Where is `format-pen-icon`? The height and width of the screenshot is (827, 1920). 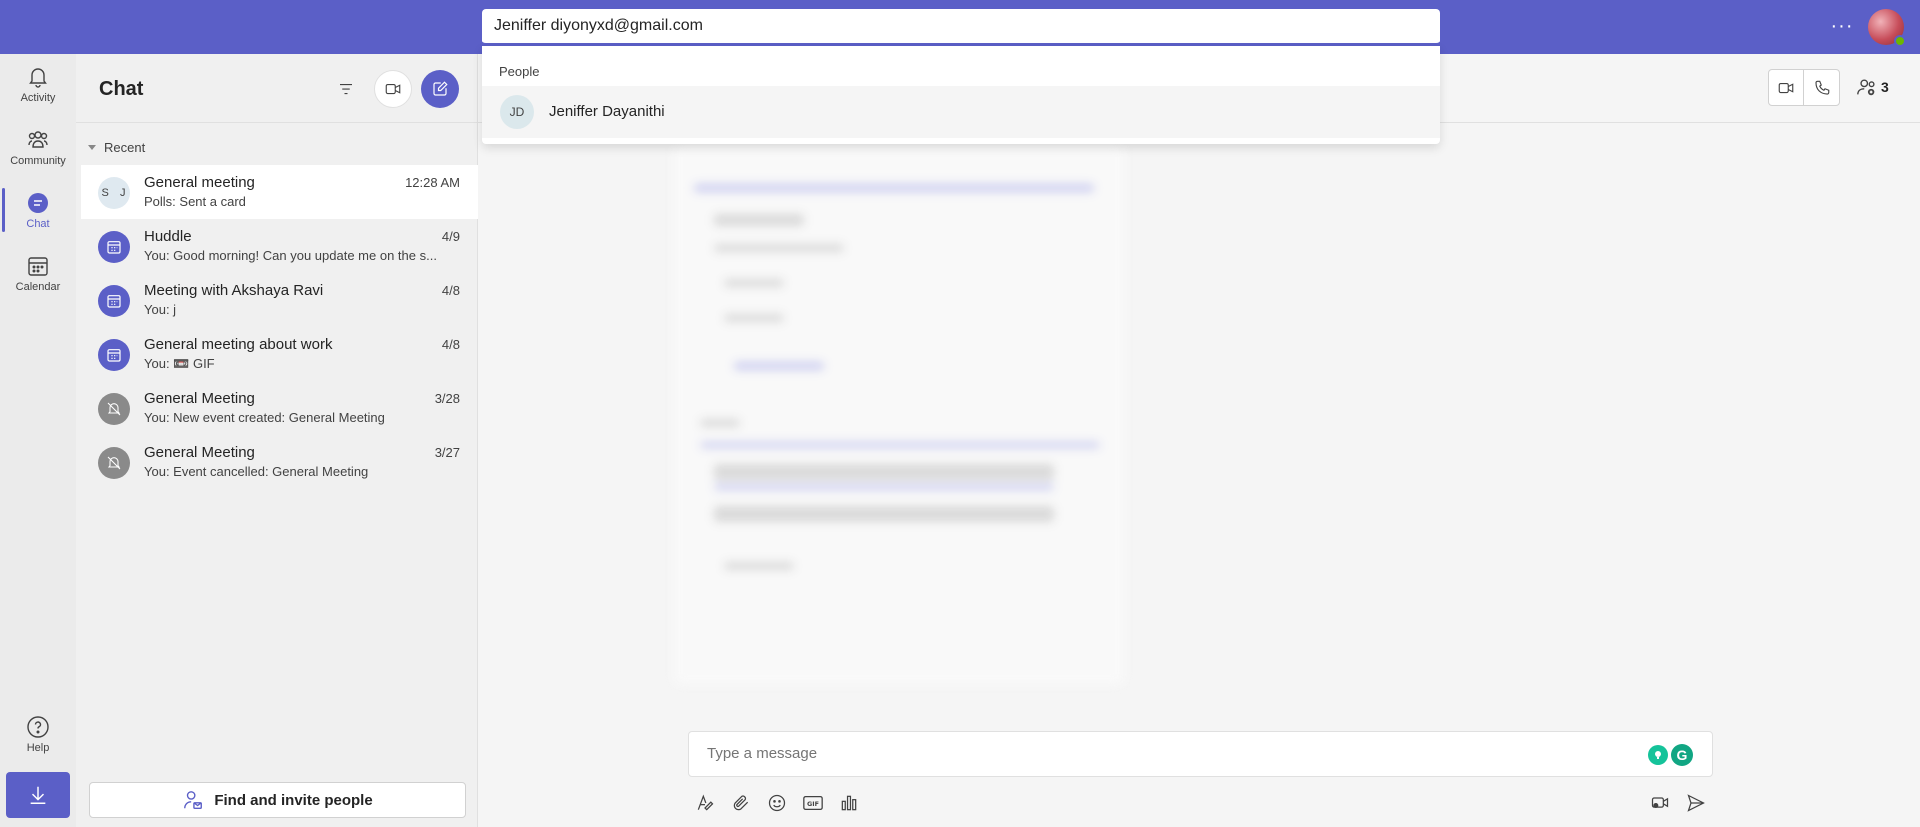
format-pen-icon is located at coordinates (705, 802).